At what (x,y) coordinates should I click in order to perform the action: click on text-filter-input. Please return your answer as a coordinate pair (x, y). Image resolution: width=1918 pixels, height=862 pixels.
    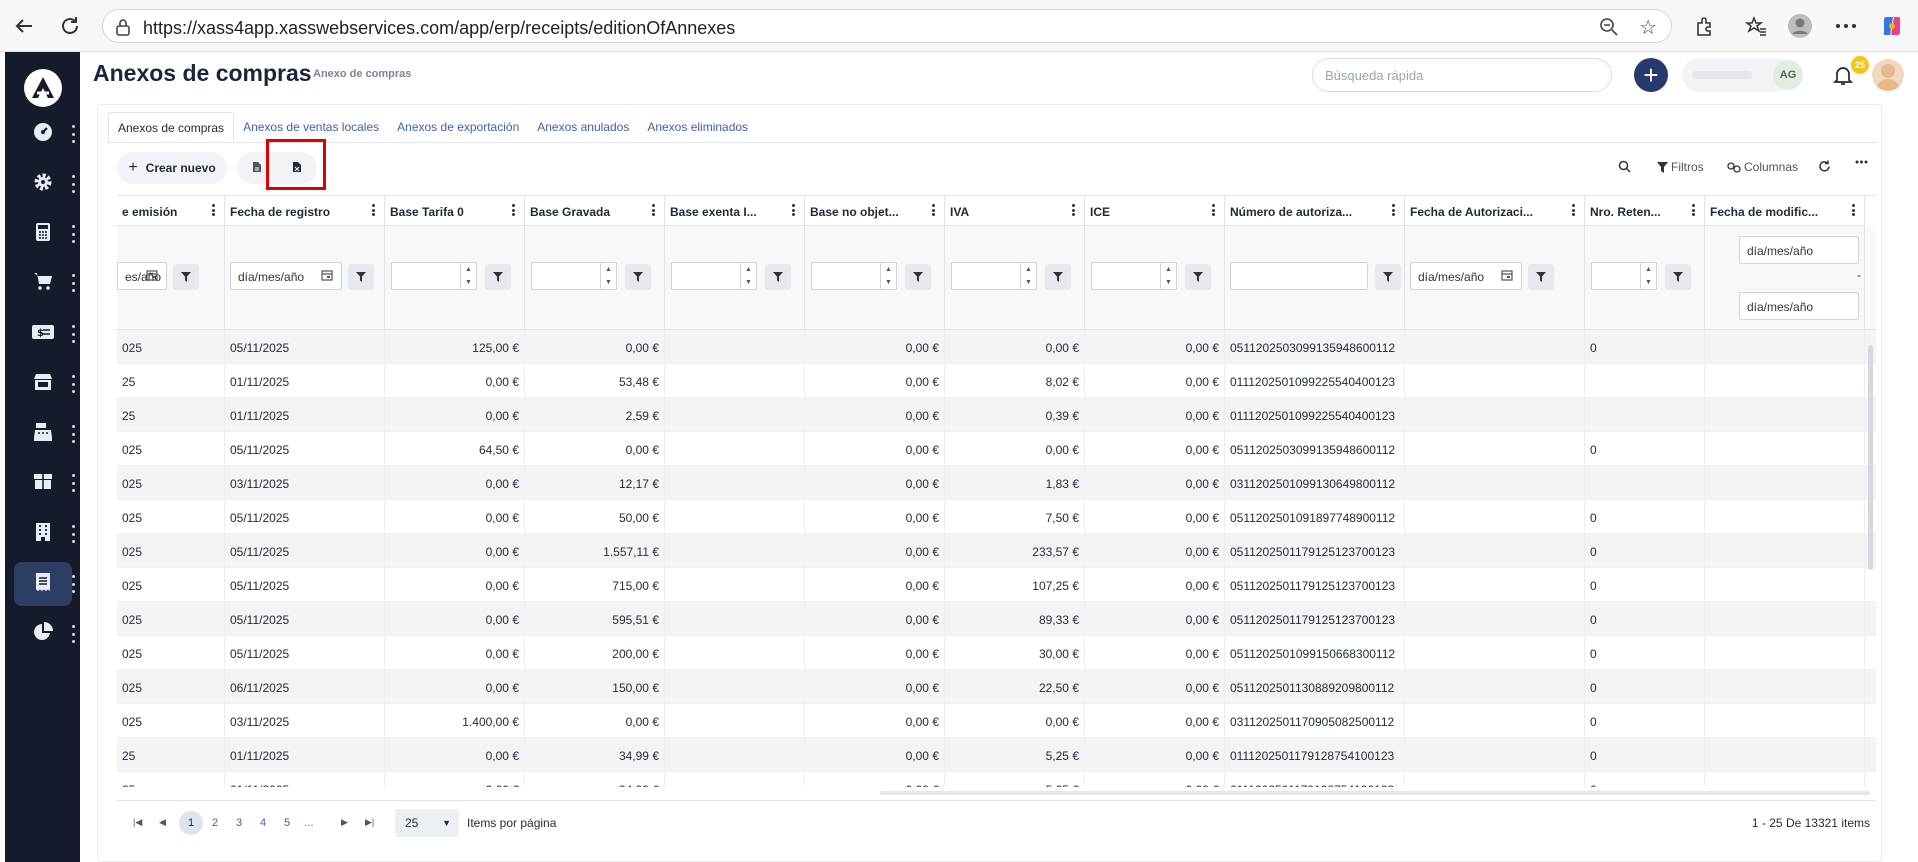
    Looking at the image, I should click on (1299, 276).